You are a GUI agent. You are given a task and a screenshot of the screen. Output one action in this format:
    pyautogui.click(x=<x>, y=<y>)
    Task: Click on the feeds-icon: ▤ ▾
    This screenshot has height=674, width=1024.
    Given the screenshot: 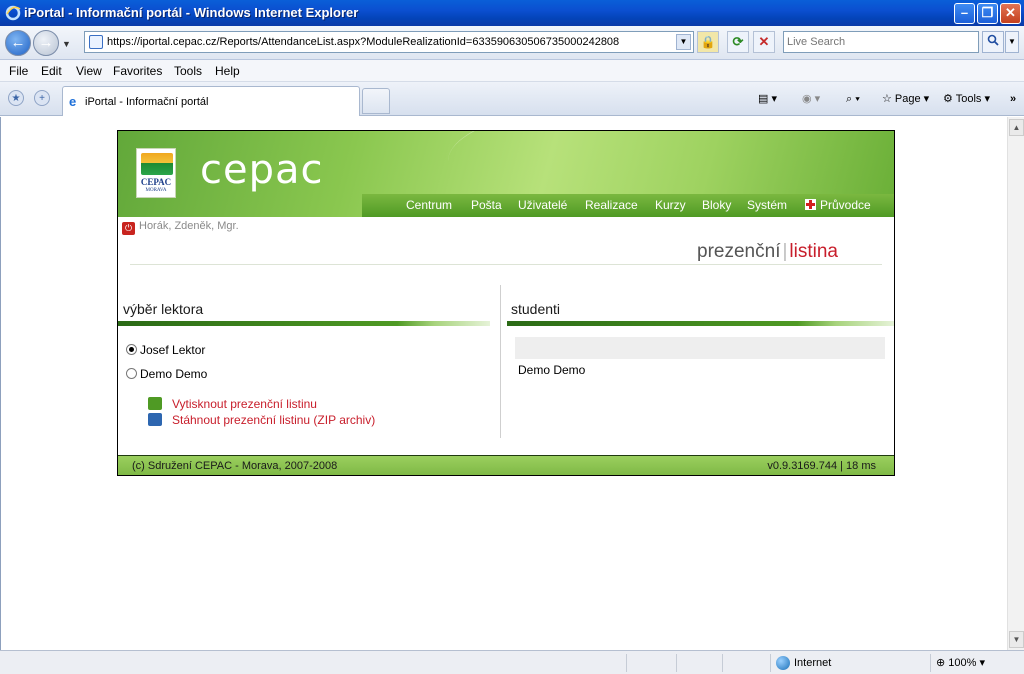 What is the action you would take?
    pyautogui.click(x=767, y=99)
    